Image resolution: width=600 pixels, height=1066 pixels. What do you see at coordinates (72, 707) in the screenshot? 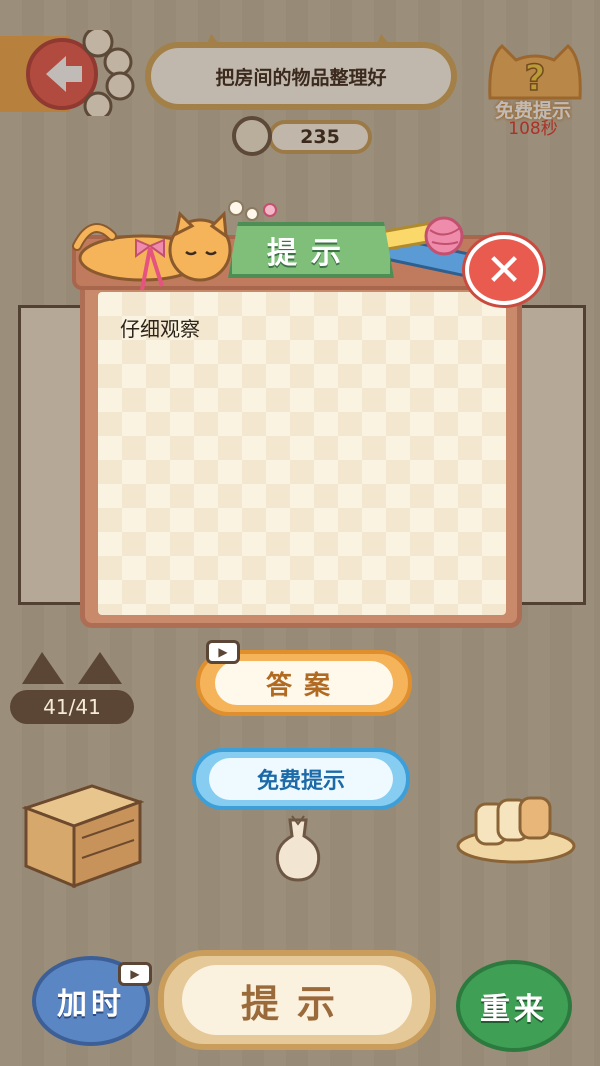
I see `progress-counter: 41/41` at bounding box center [72, 707].